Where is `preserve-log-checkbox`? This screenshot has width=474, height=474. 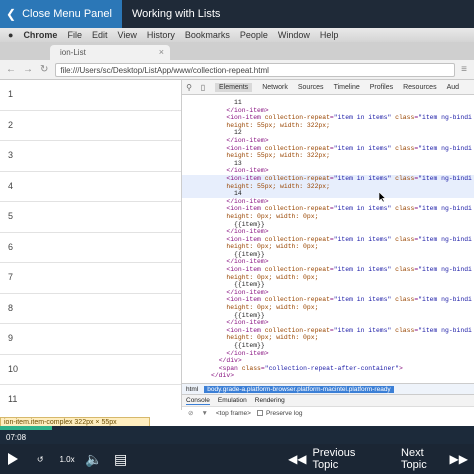
preserve-log-checkbox is located at coordinates (259, 413).